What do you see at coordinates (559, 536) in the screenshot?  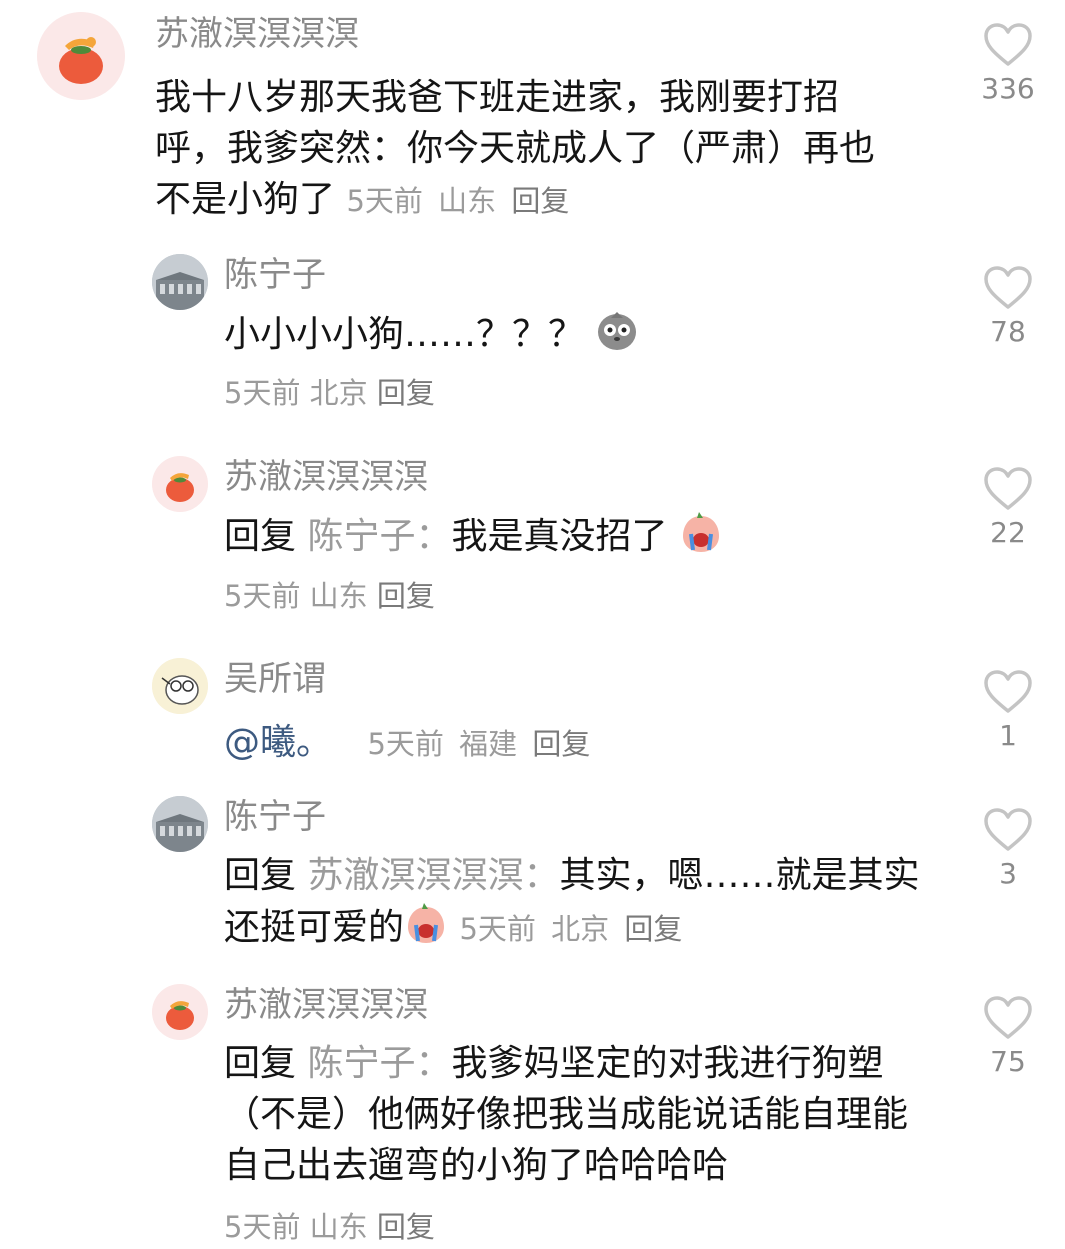 I see `comment-body: 我是真没招了` at bounding box center [559, 536].